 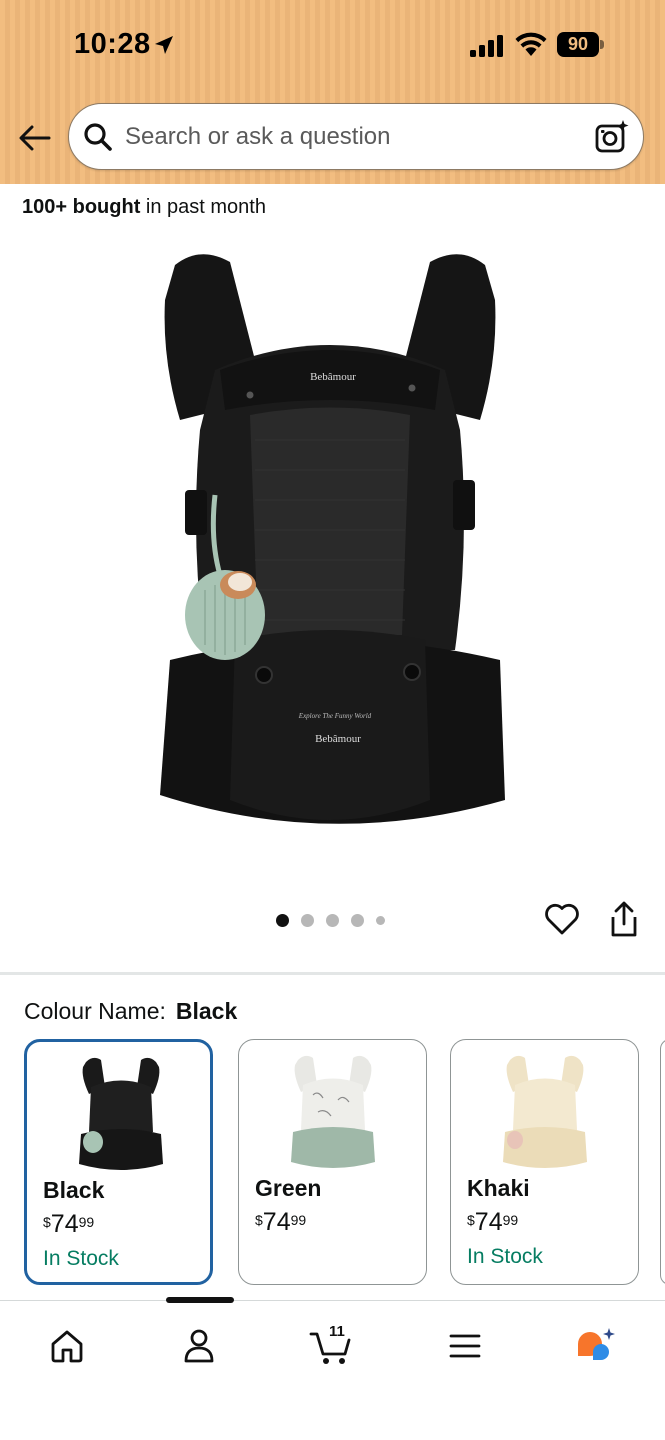 I want to click on location-arrow-icon, so click(x=164, y=45).